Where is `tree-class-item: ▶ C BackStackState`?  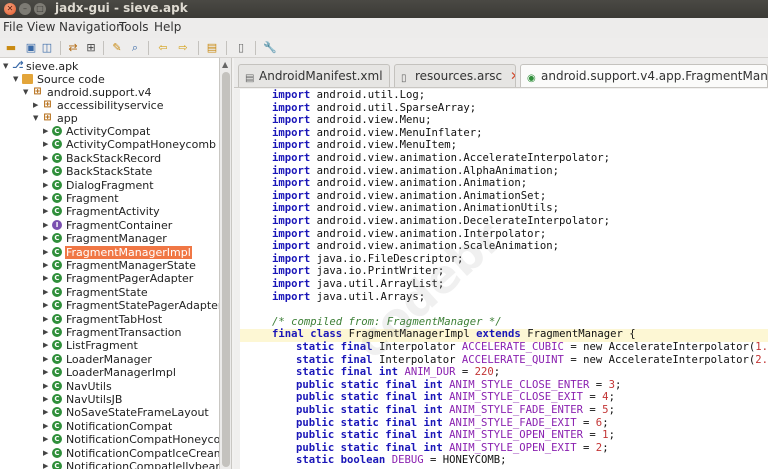 tree-class-item: ▶ C BackStackState is located at coordinates (98, 171).